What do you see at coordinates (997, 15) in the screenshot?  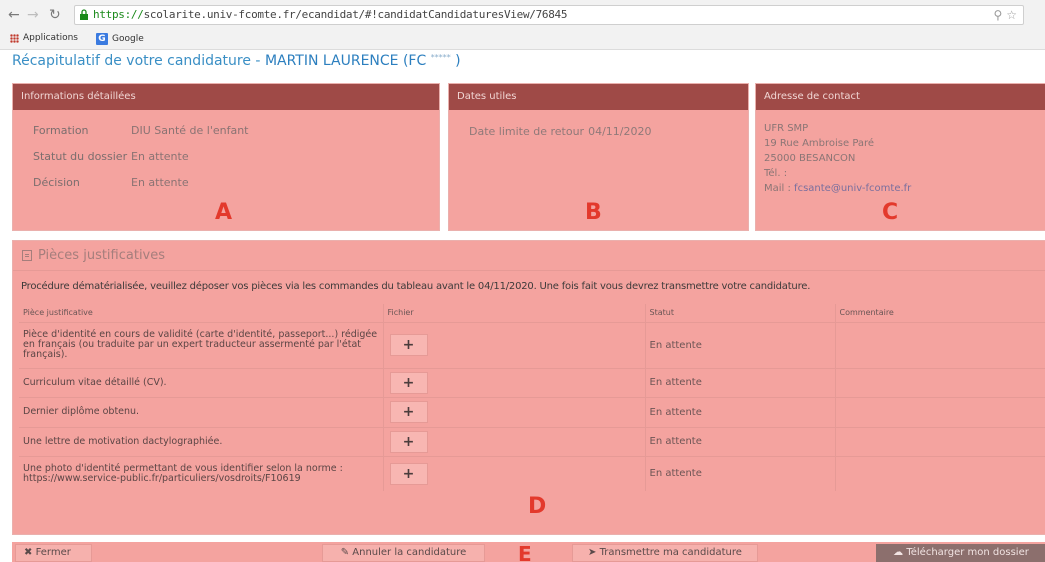 I see `extension-icon: ⚲` at bounding box center [997, 15].